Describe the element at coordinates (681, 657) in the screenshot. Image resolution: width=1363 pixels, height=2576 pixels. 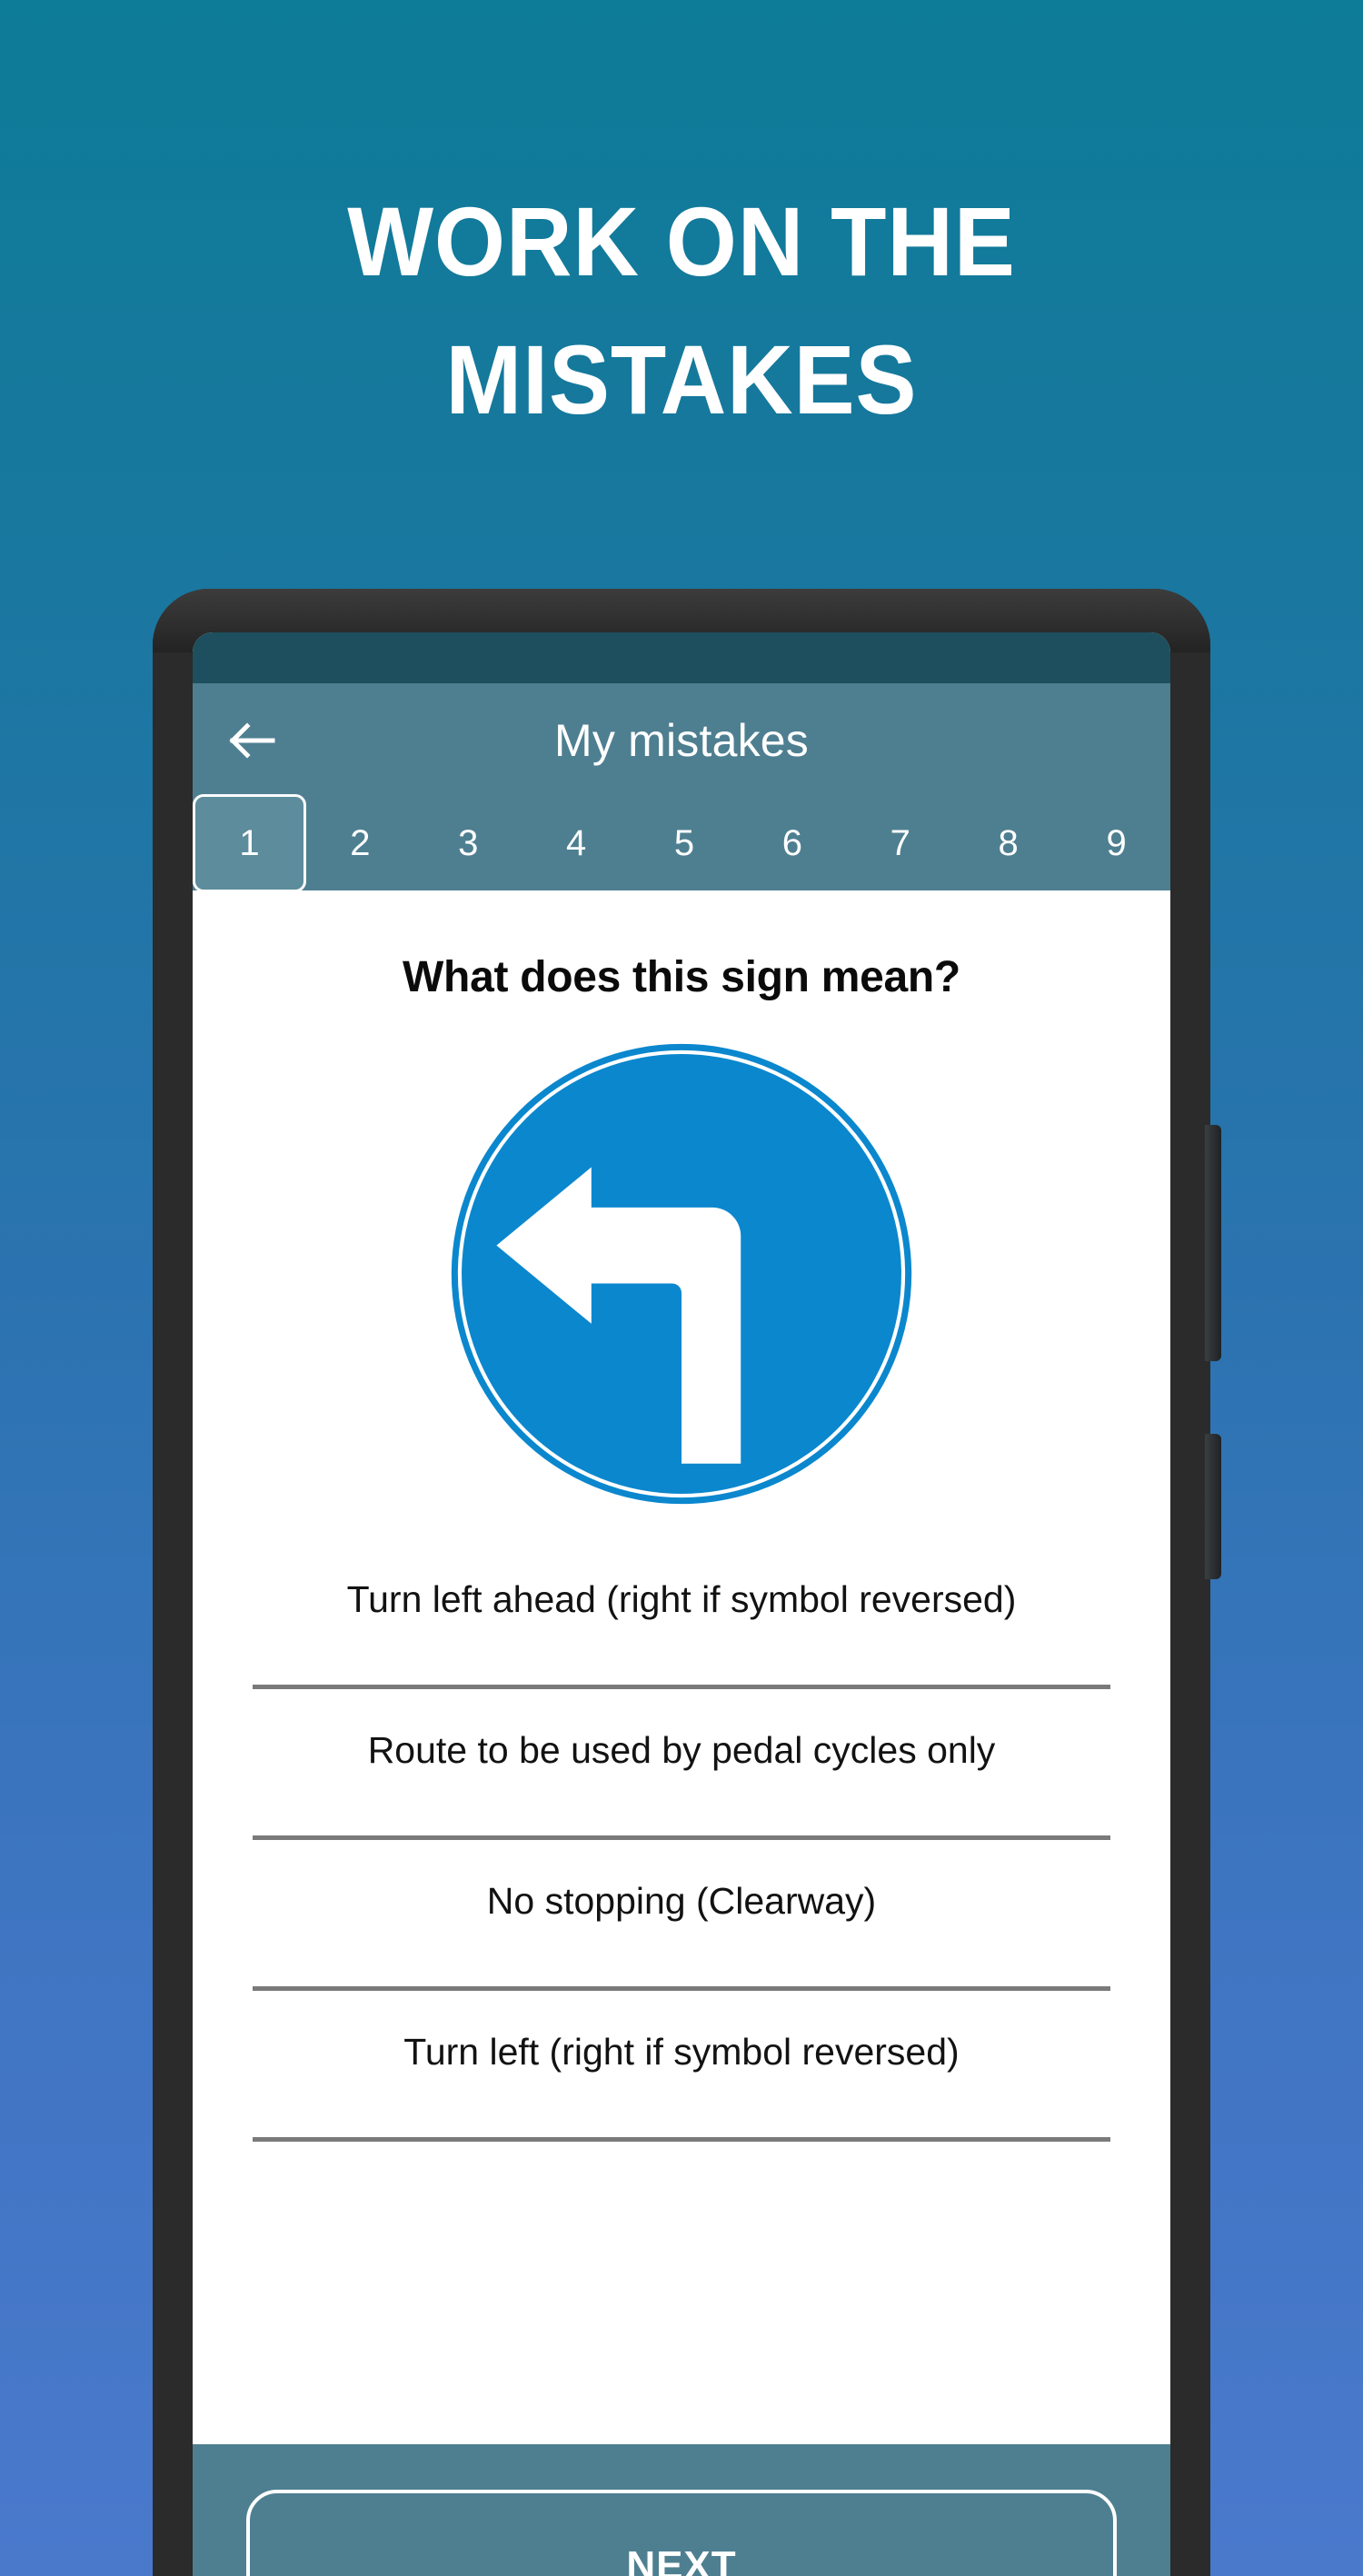
I see `status-bar` at that location.